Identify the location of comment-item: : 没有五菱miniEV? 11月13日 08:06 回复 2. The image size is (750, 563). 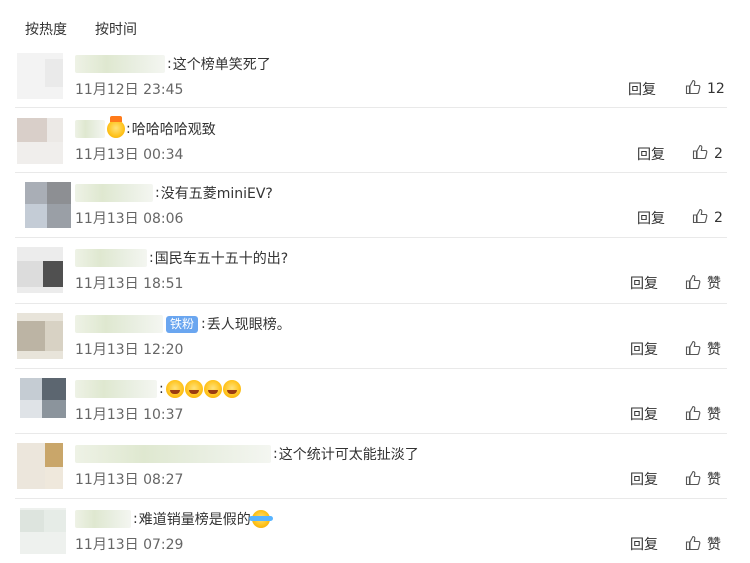
(371, 208).